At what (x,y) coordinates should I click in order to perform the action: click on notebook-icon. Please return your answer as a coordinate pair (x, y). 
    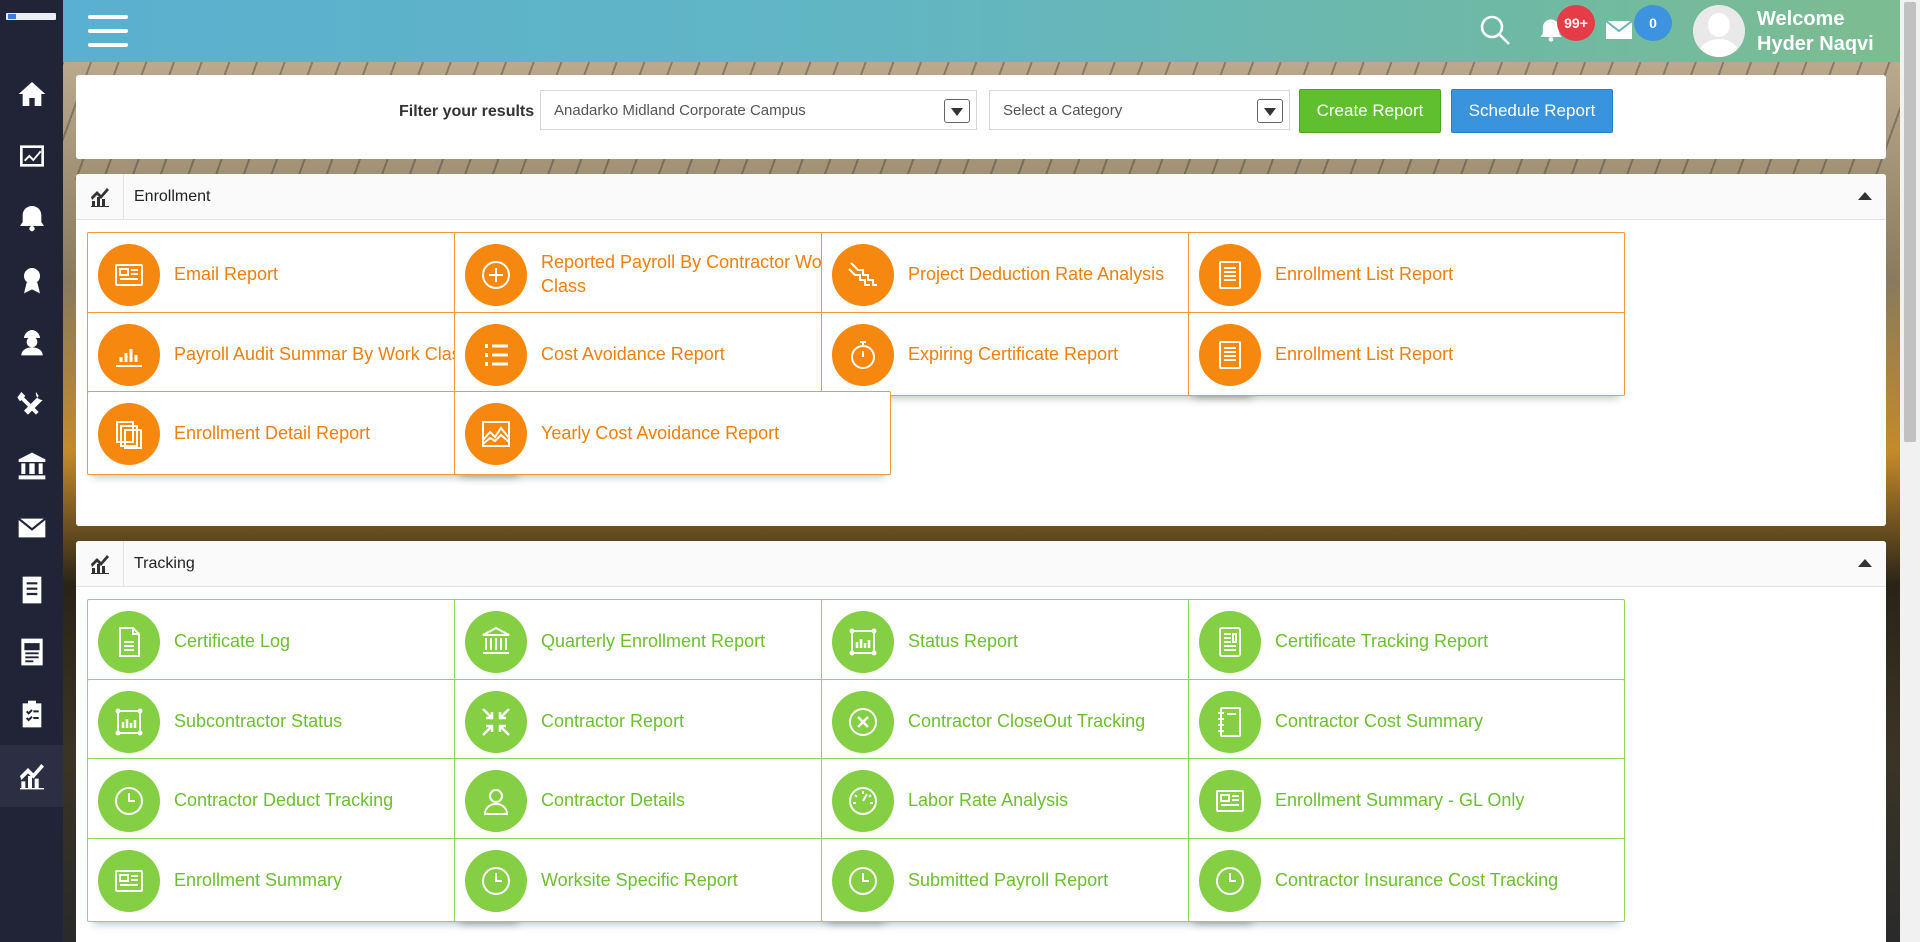
    Looking at the image, I should click on (1230, 722).